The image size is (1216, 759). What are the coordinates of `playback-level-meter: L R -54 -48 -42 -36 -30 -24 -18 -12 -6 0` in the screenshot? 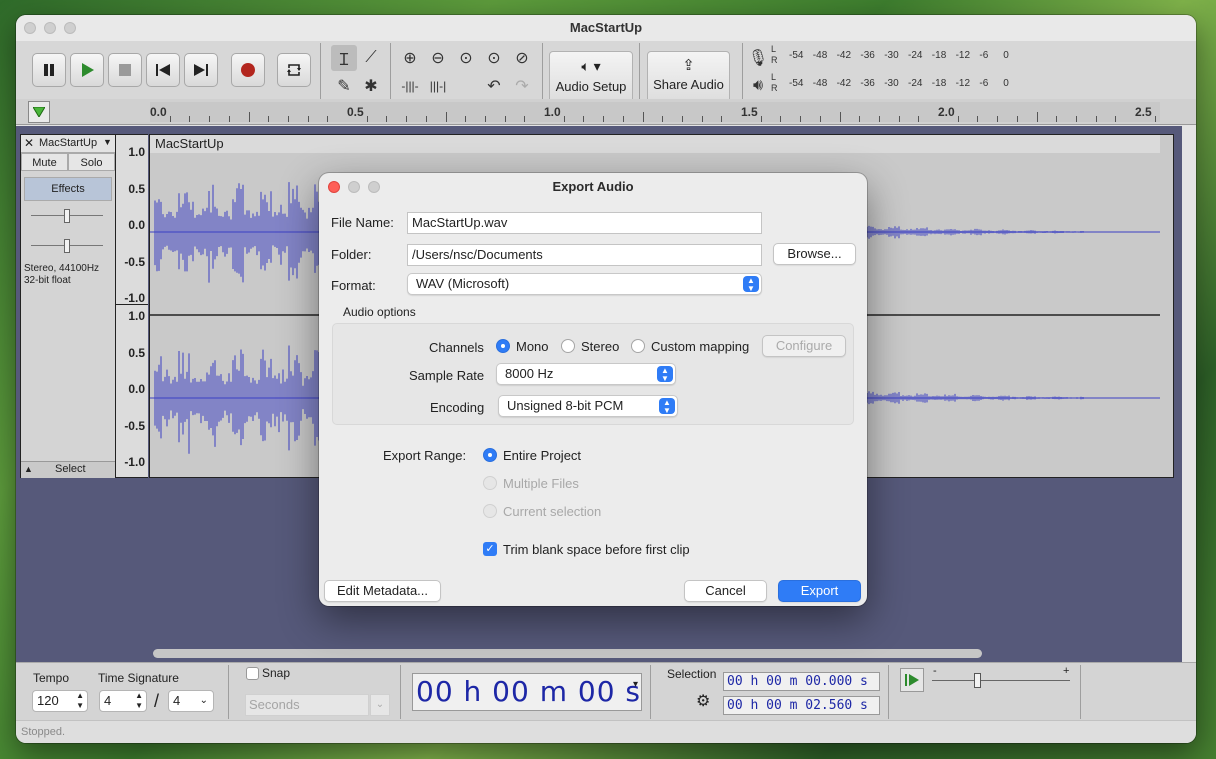 It's located at (896, 83).